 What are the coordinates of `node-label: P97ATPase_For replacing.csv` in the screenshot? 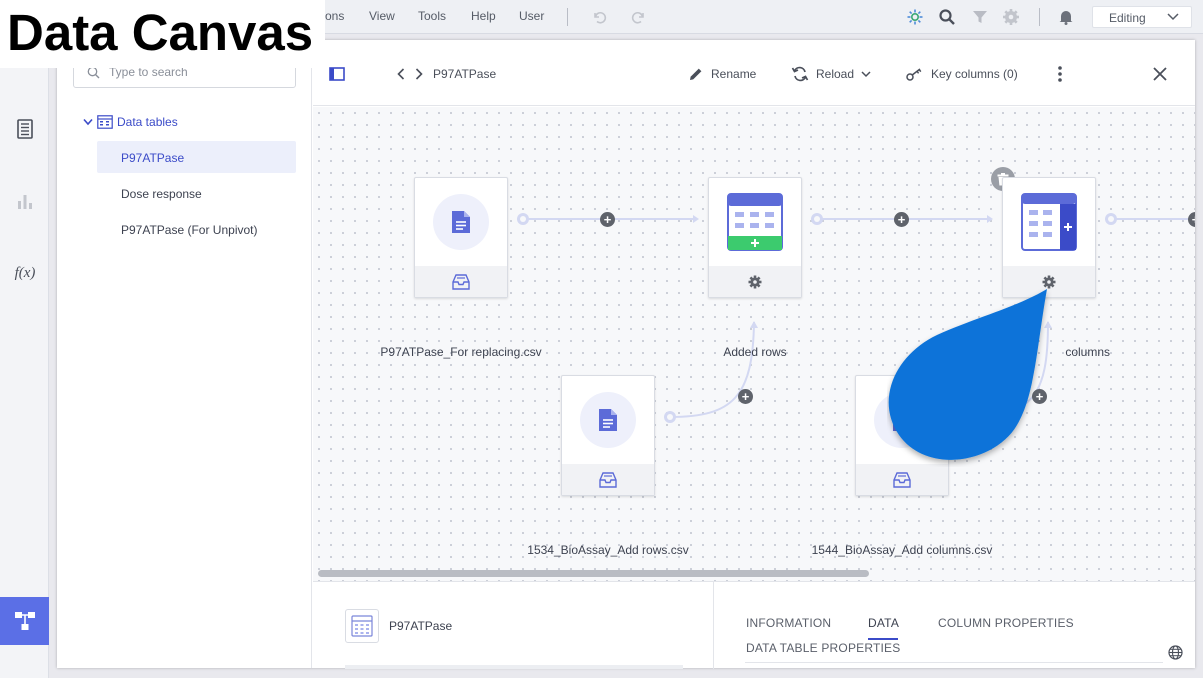 It's located at (461, 352).